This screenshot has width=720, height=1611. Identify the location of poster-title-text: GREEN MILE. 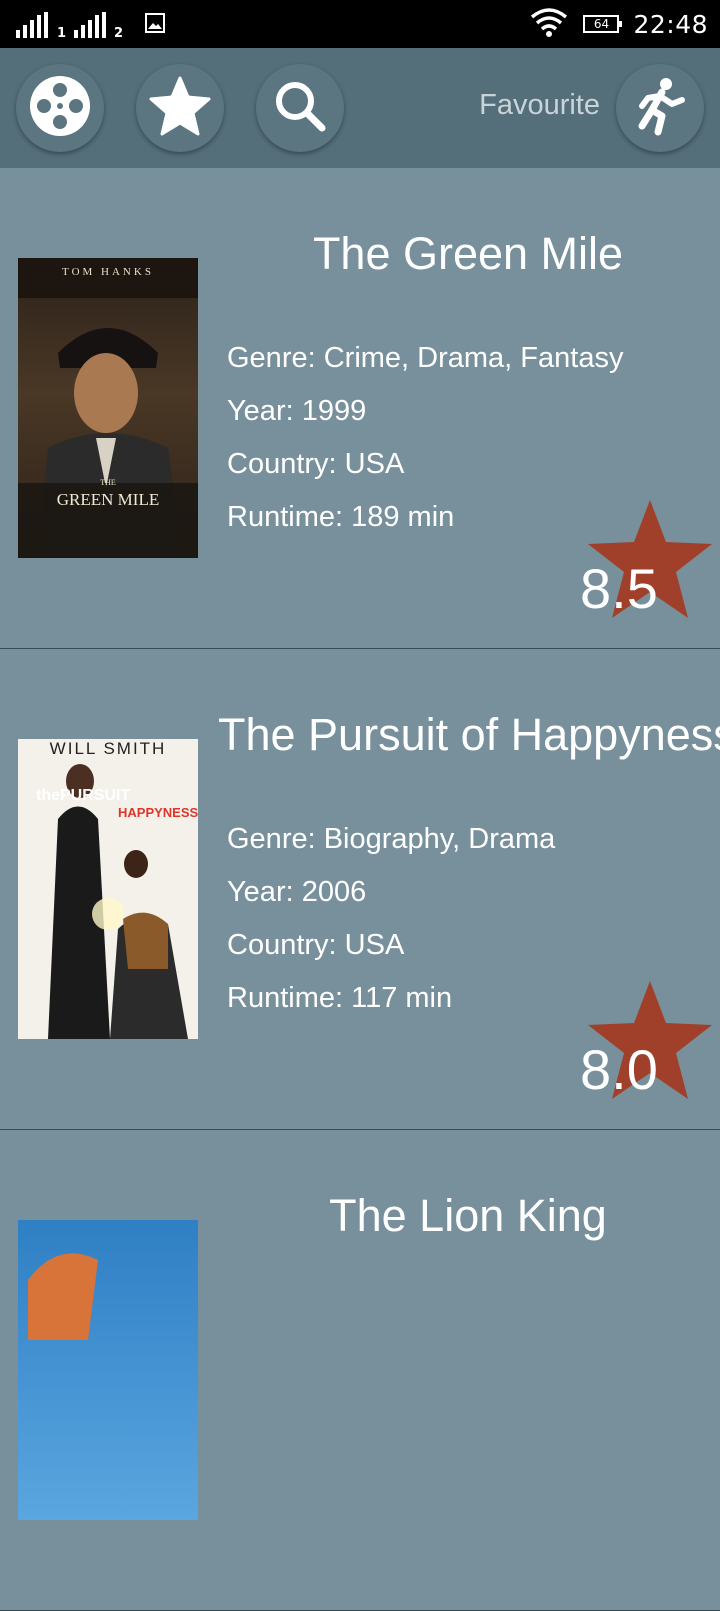
(108, 499).